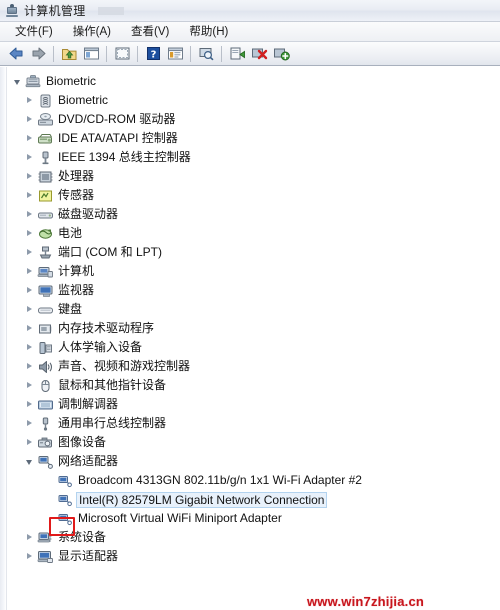 The width and height of the screenshot is (500, 610). What do you see at coordinates (38, 54) in the screenshot?
I see `forward-arrow-icon` at bounding box center [38, 54].